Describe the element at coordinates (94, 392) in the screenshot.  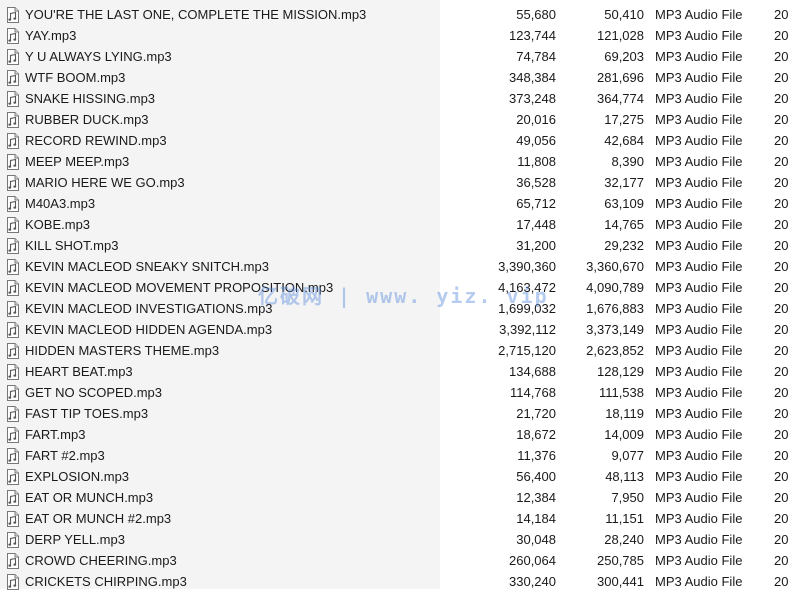
I see `file-name: GET NO SCOPED.mp3` at that location.